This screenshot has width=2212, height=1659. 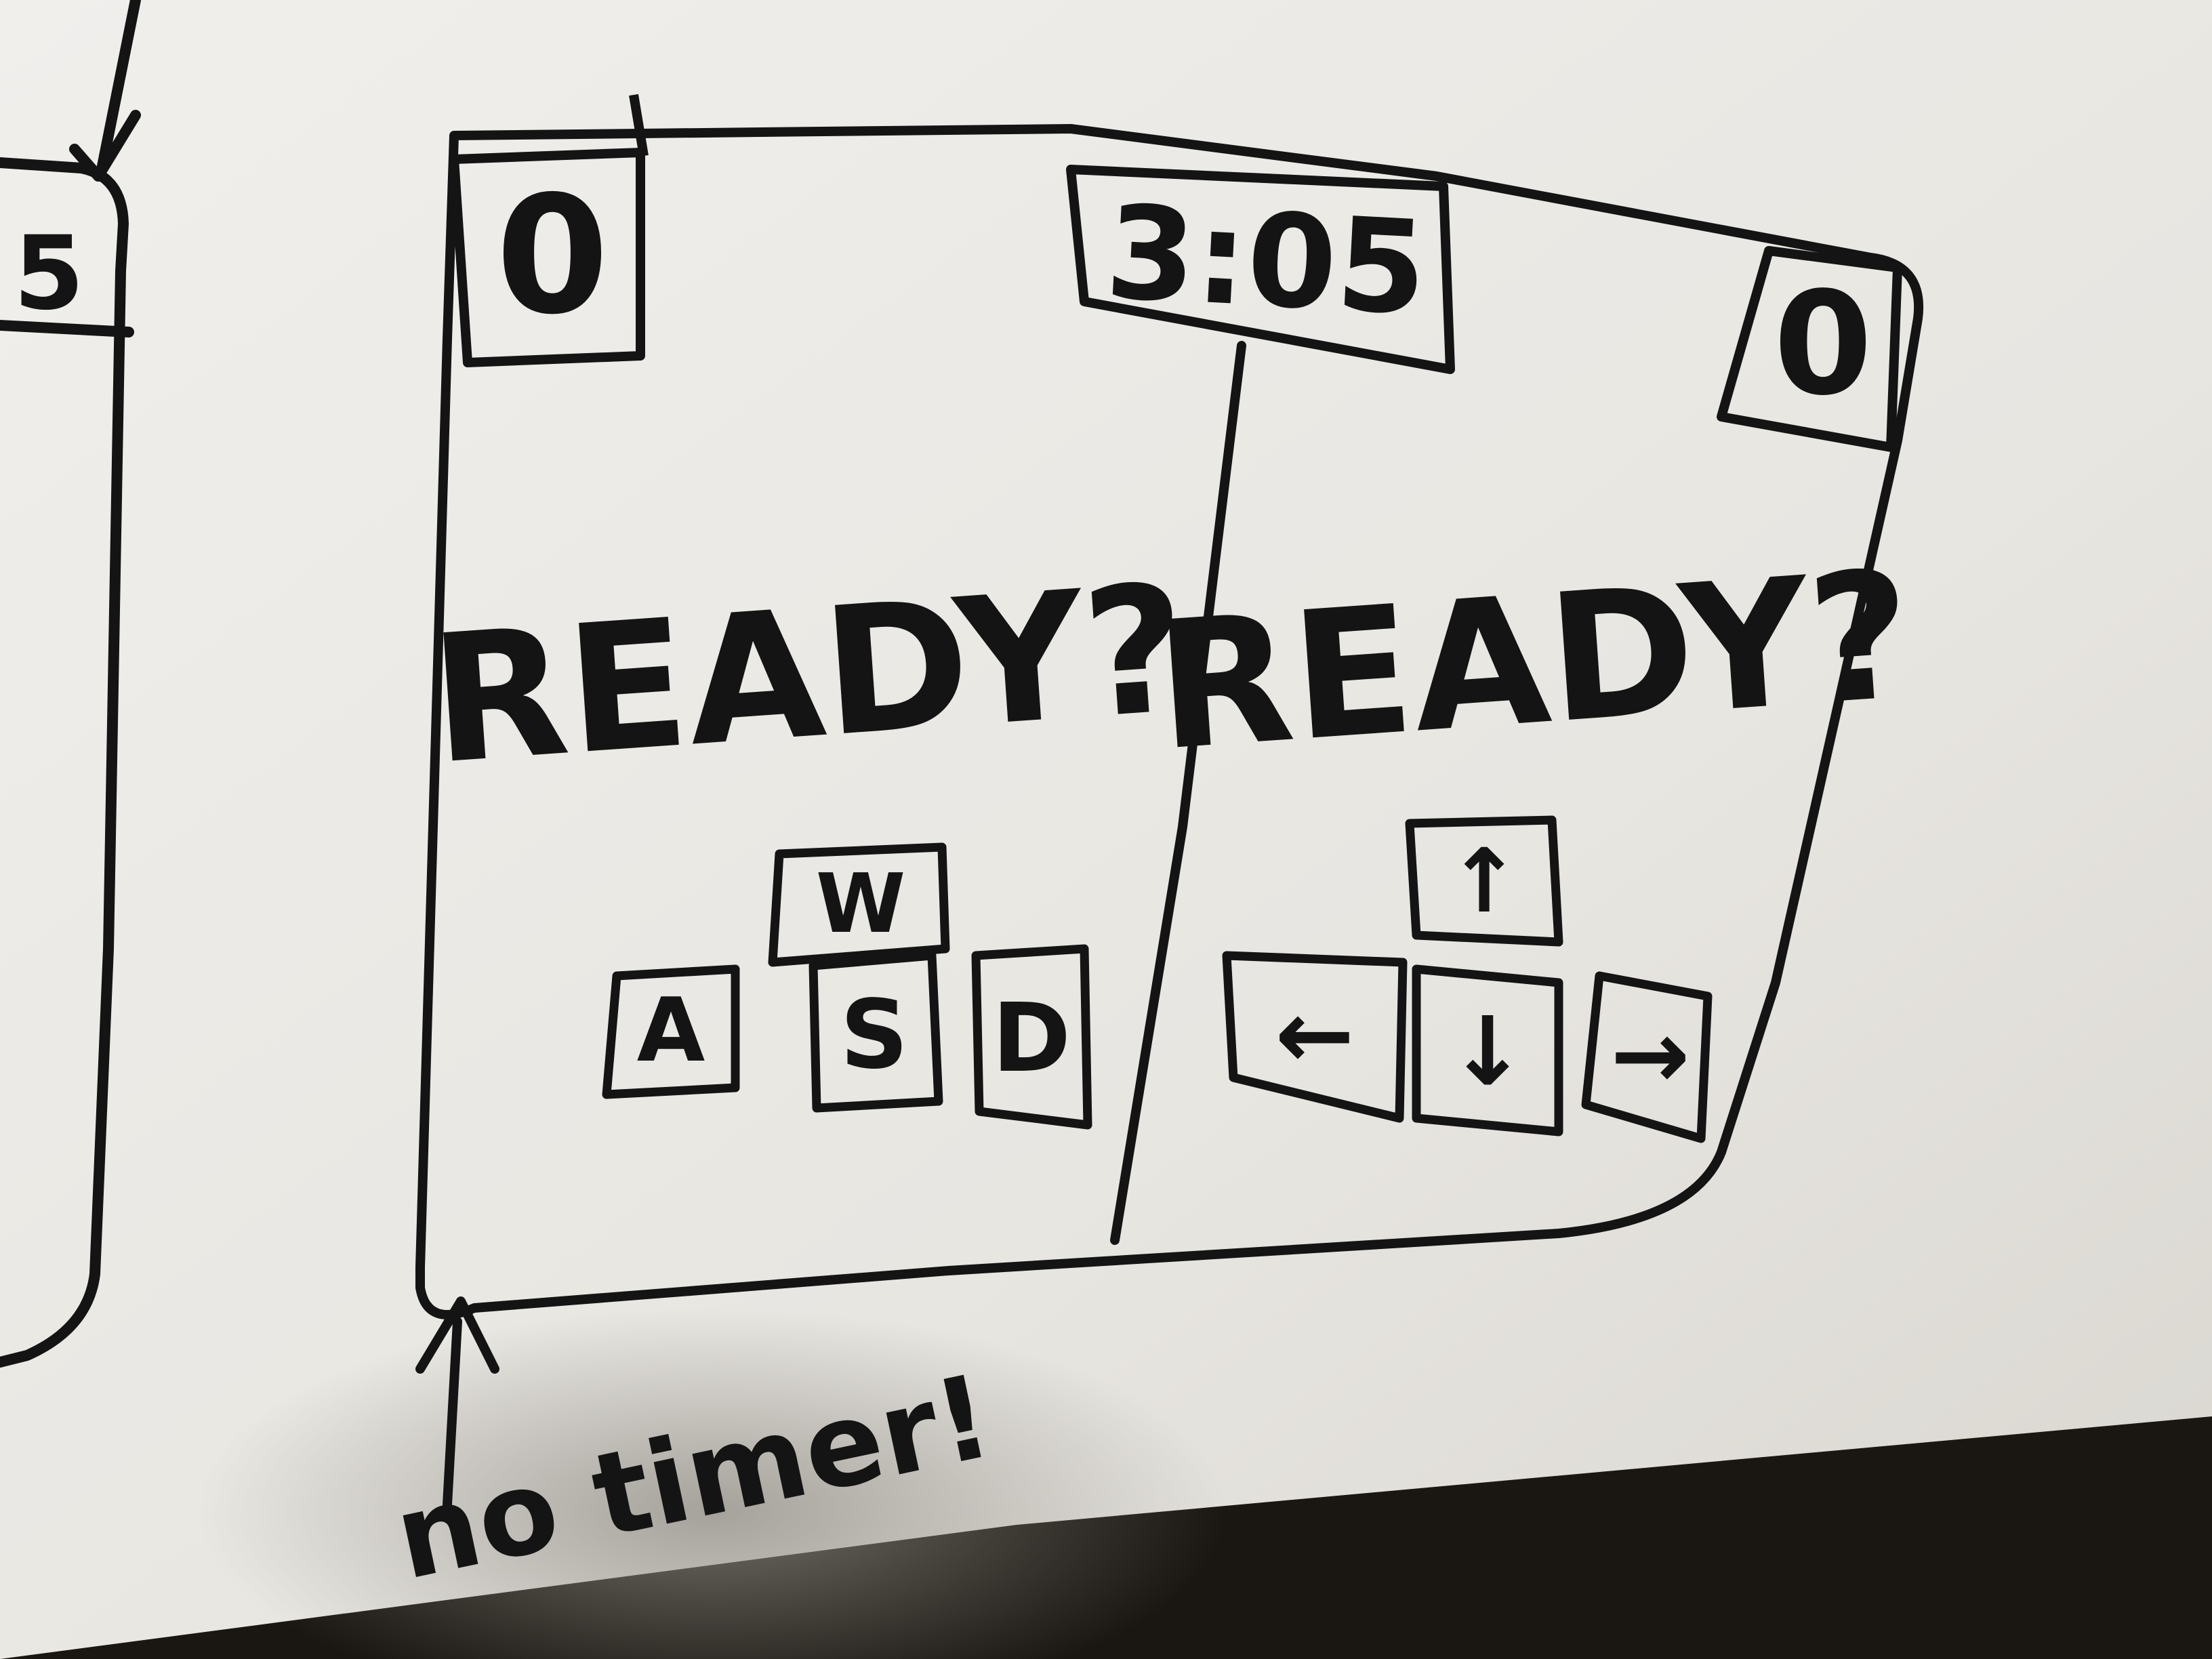 What do you see at coordinates (1032, 1038) in the screenshot?
I see `key-d-label: D` at bounding box center [1032, 1038].